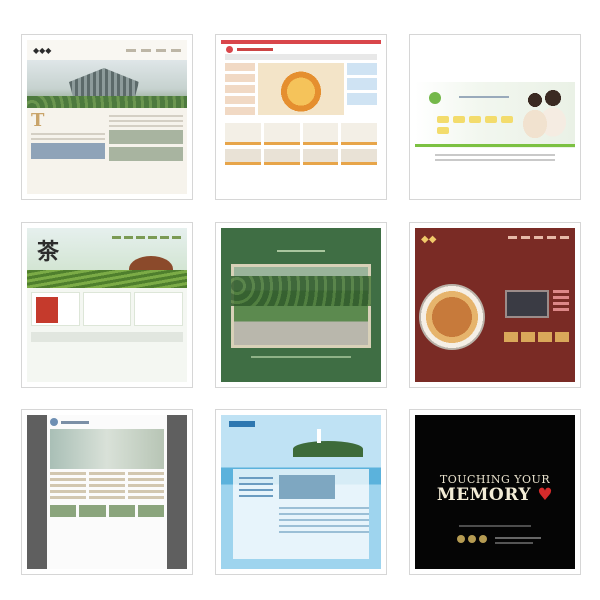  Describe the element at coordinates (542, 495) in the screenshot. I see `heart-icon: ♥` at that location.